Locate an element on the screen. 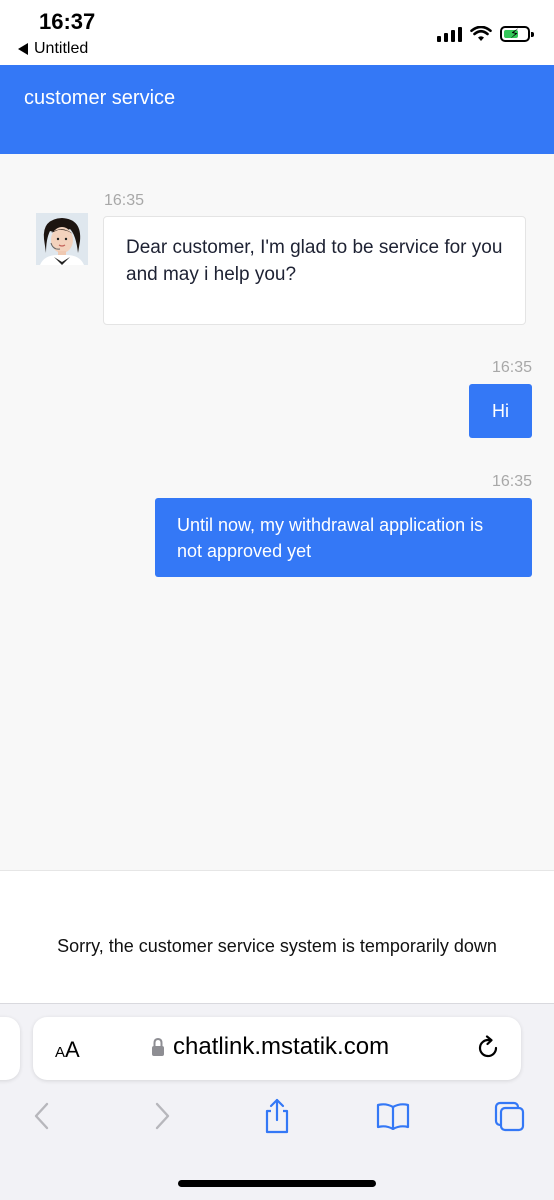  wifi-icon is located at coordinates (481, 33).